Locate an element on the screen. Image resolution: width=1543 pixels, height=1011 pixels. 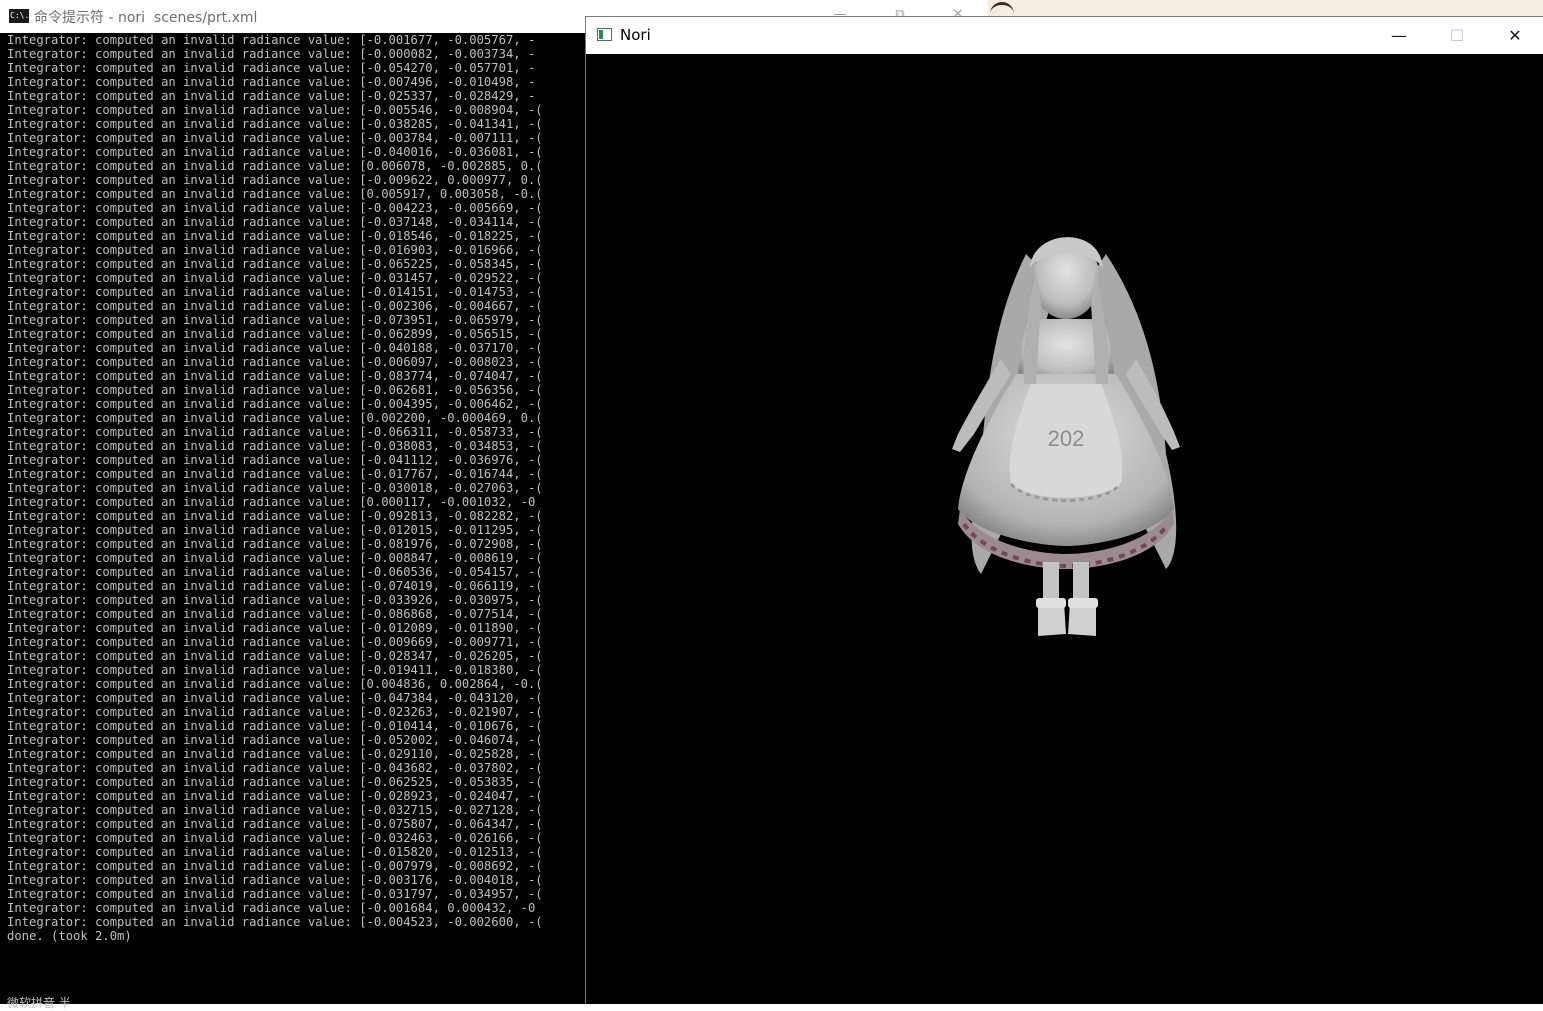
rendered-character: 202 is located at coordinates (1066, 436).